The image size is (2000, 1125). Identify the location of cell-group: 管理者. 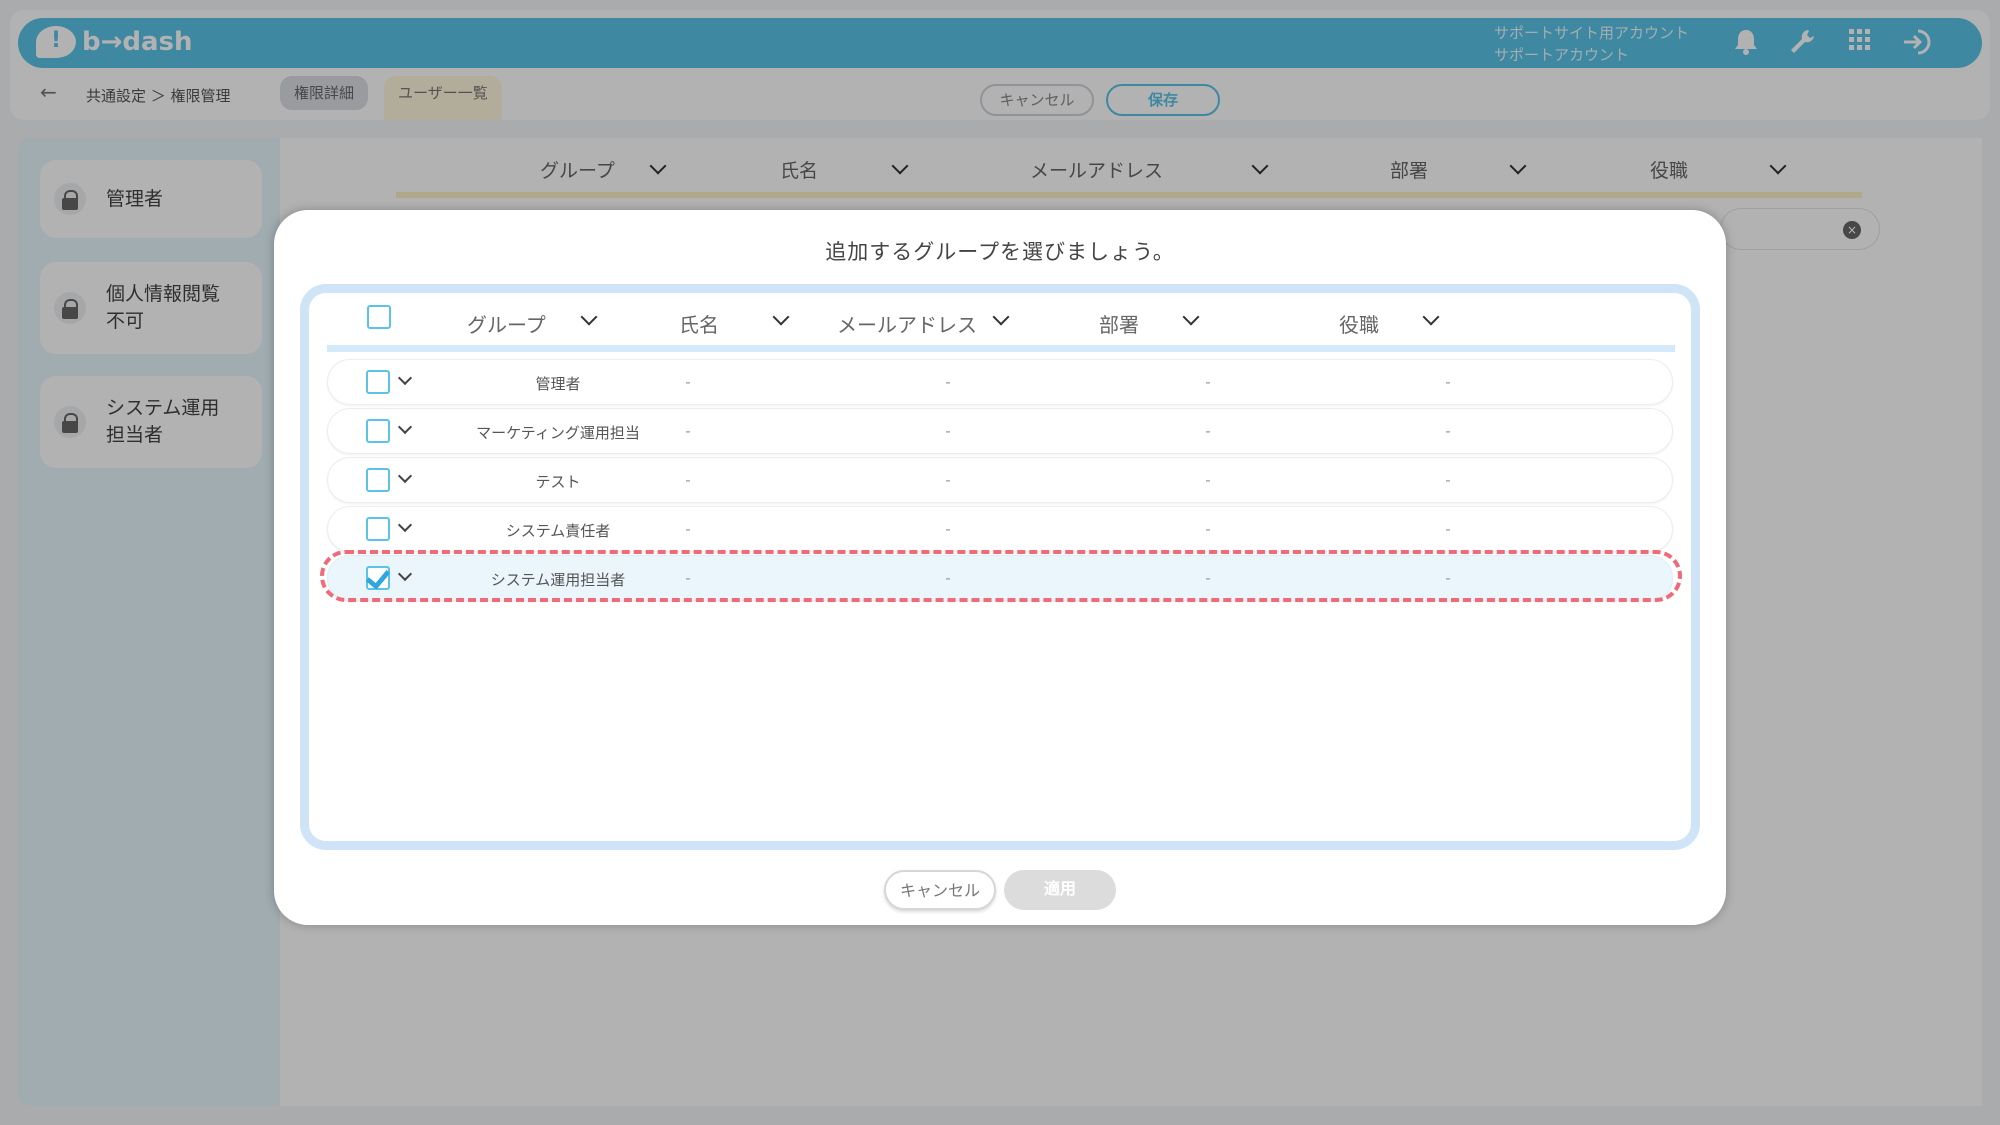
(558, 384).